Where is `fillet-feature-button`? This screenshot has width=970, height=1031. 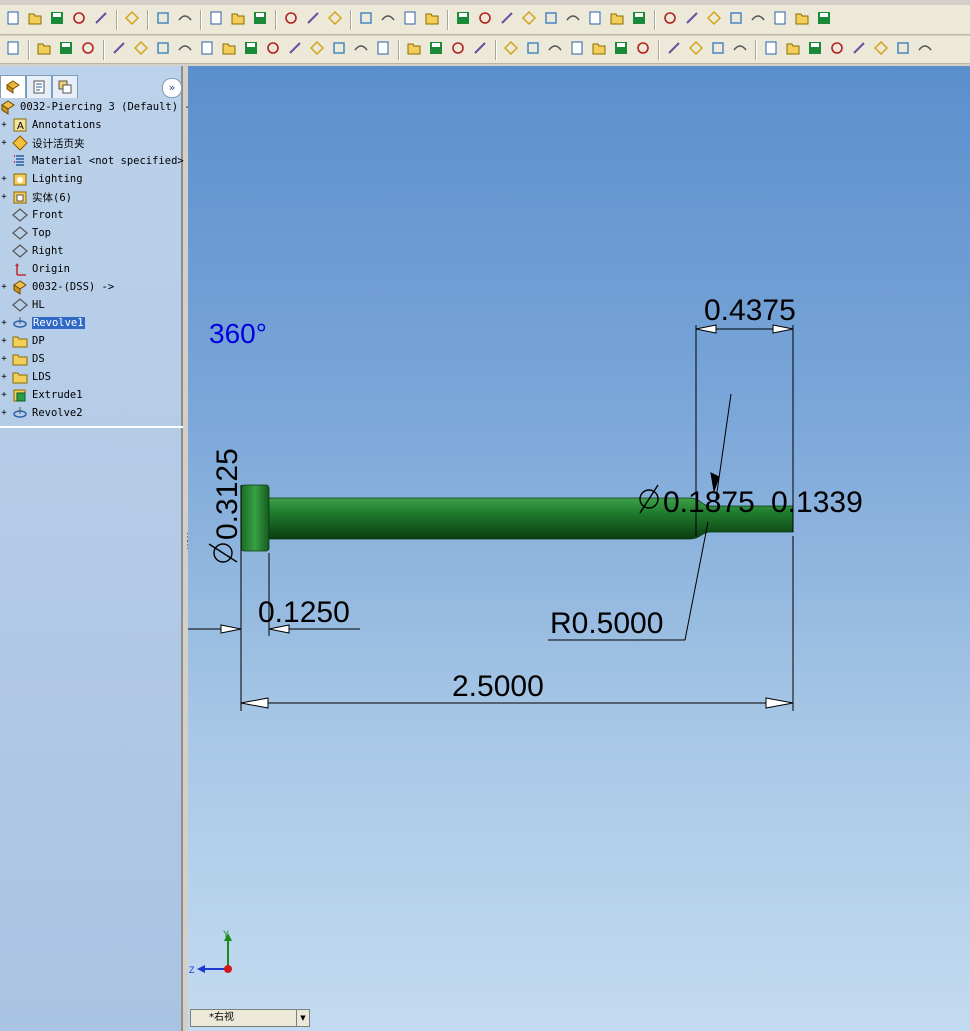 fillet-feature-button is located at coordinates (815, 50).